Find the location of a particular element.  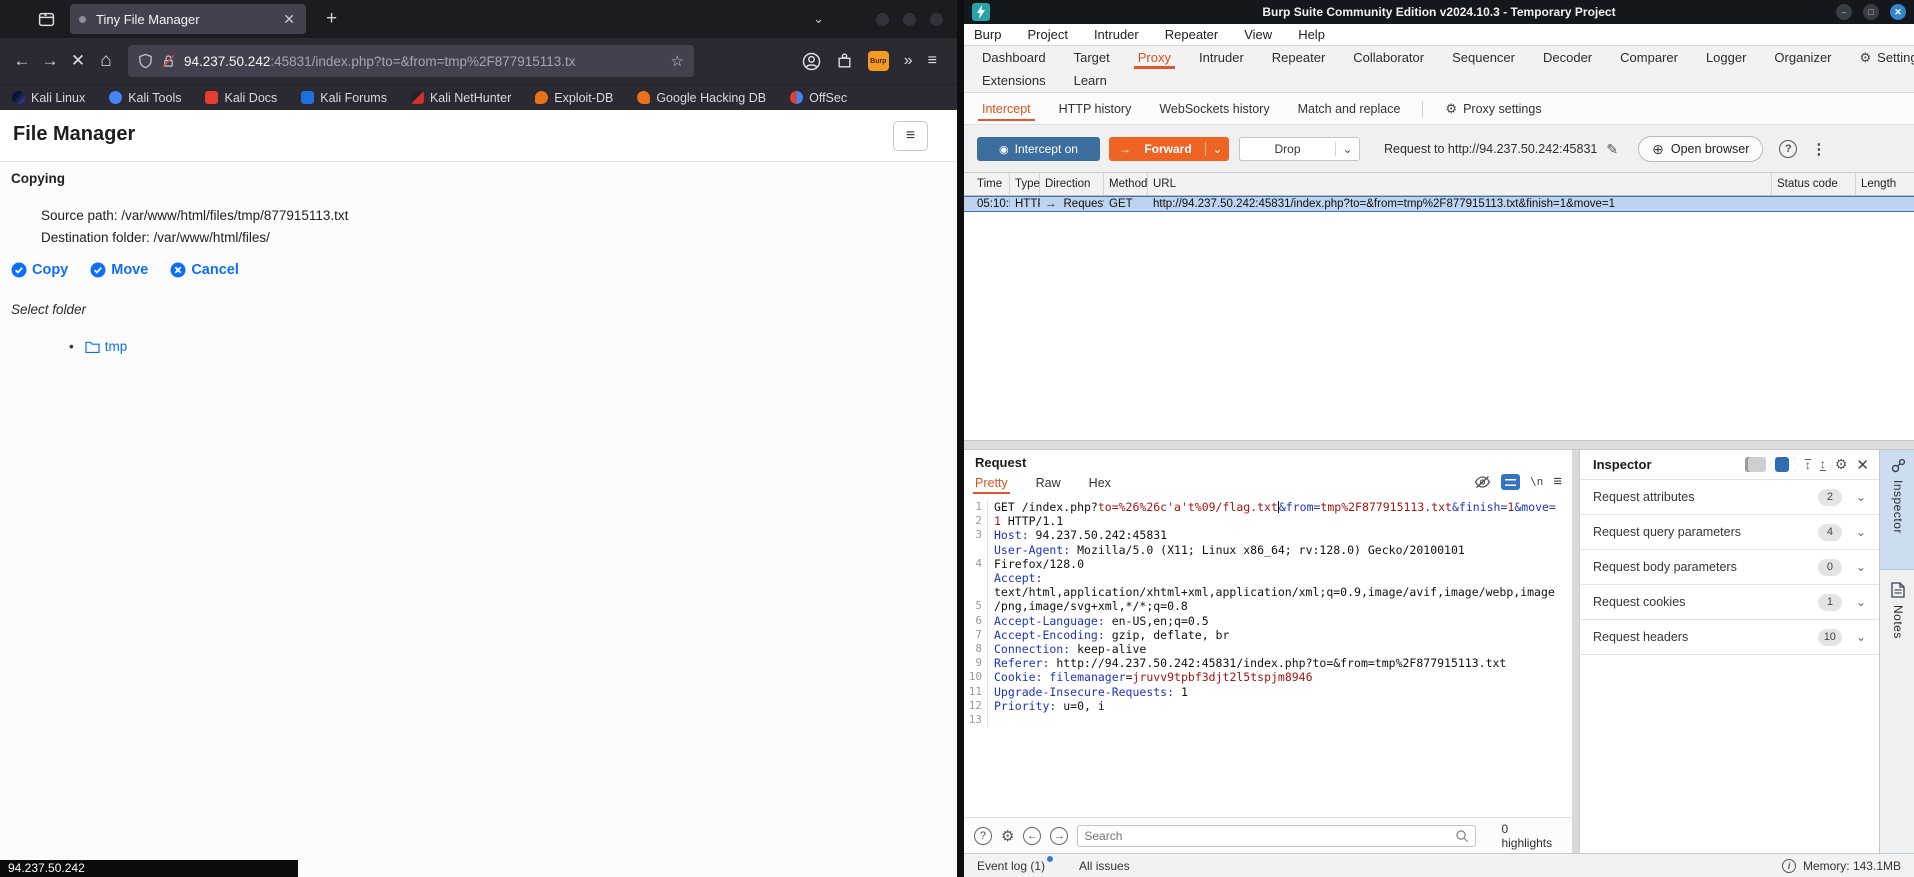

col-method: Method is located at coordinates (1126, 184).